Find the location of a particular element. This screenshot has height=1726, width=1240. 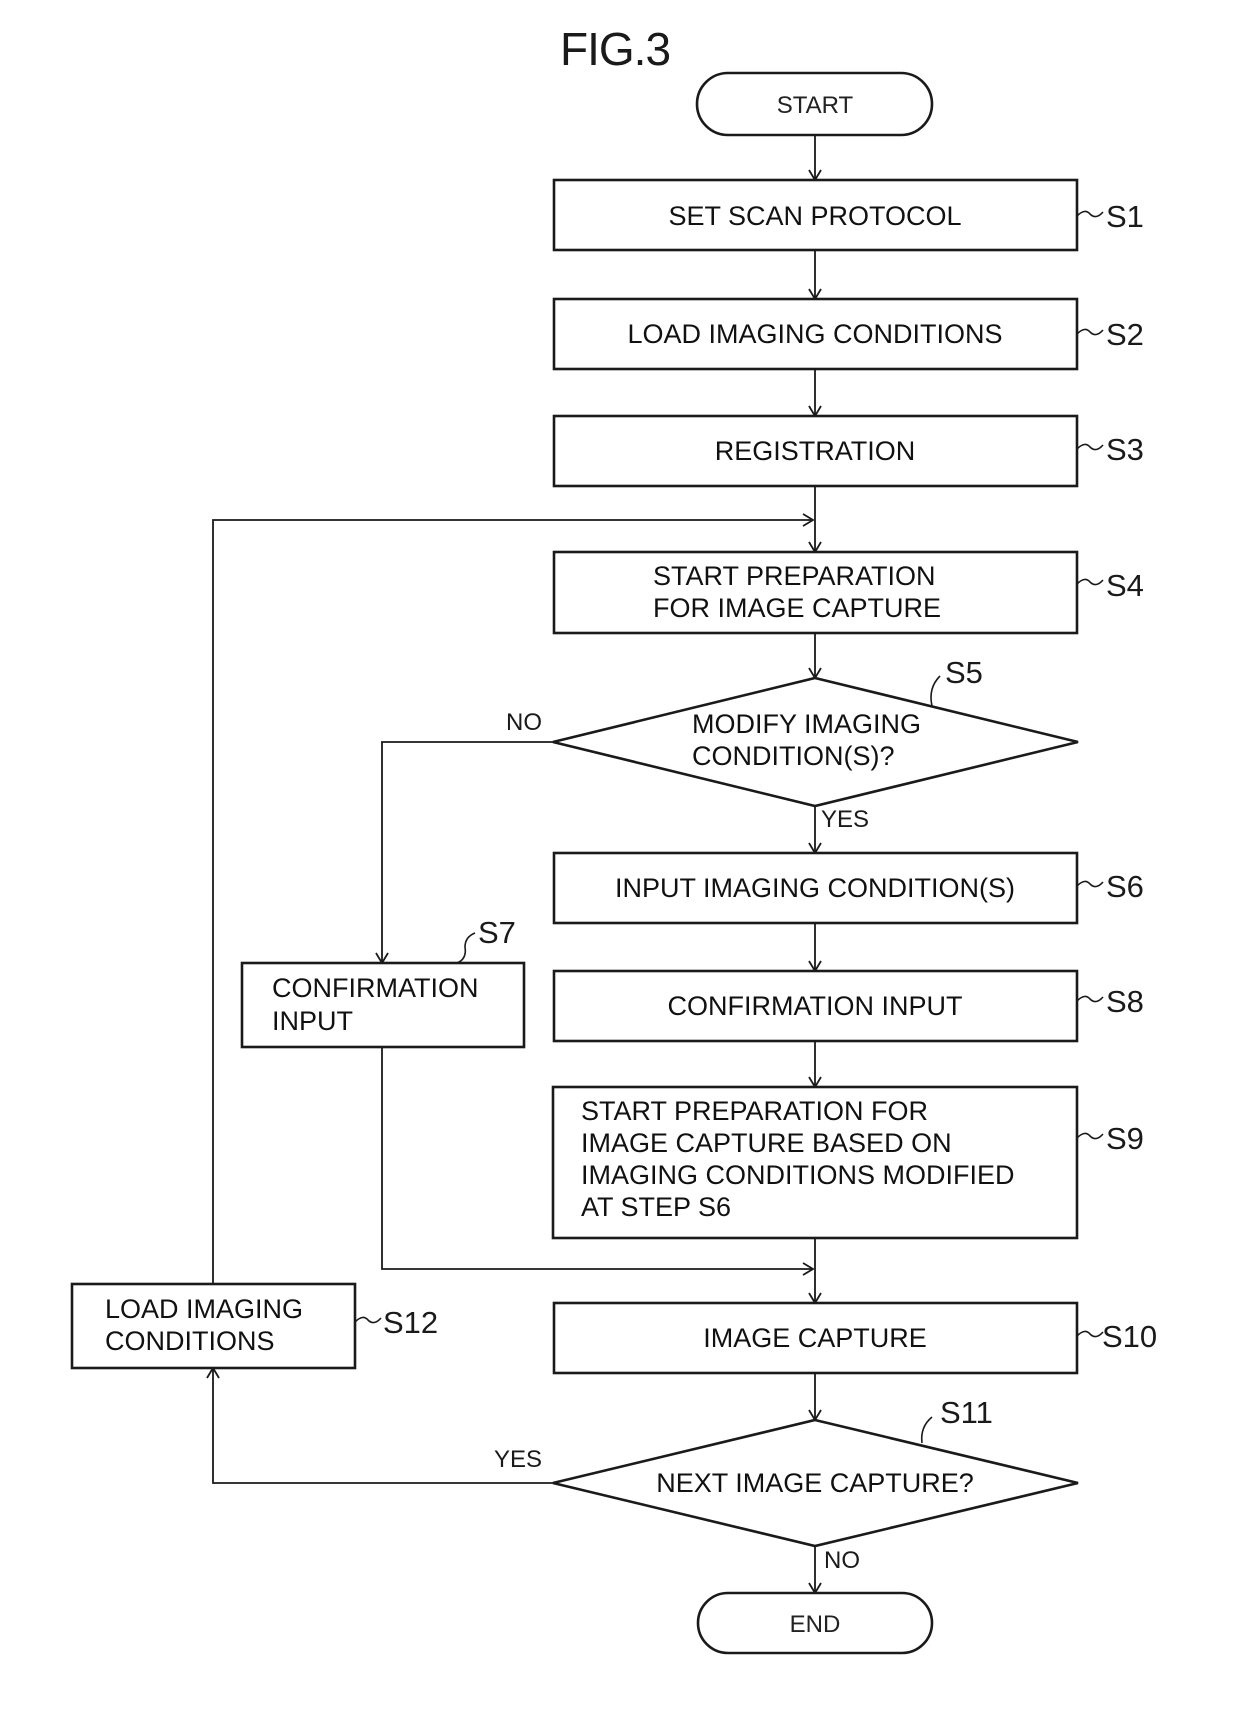

start-terminal: START is located at coordinates (814, 104).